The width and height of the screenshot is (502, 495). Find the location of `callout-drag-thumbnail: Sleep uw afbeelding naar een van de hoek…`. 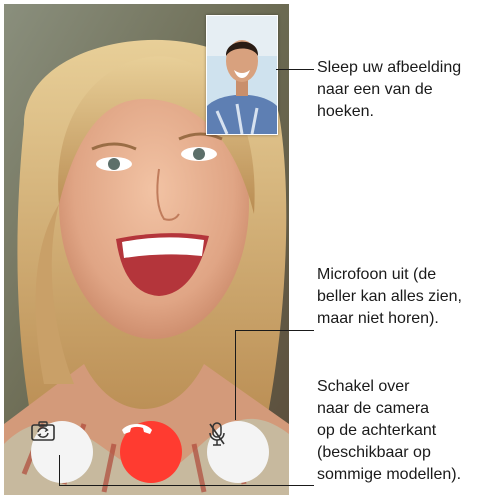

callout-drag-thumbnail: Sleep uw afbeelding naar een van de hoek… is located at coordinates (389, 90).